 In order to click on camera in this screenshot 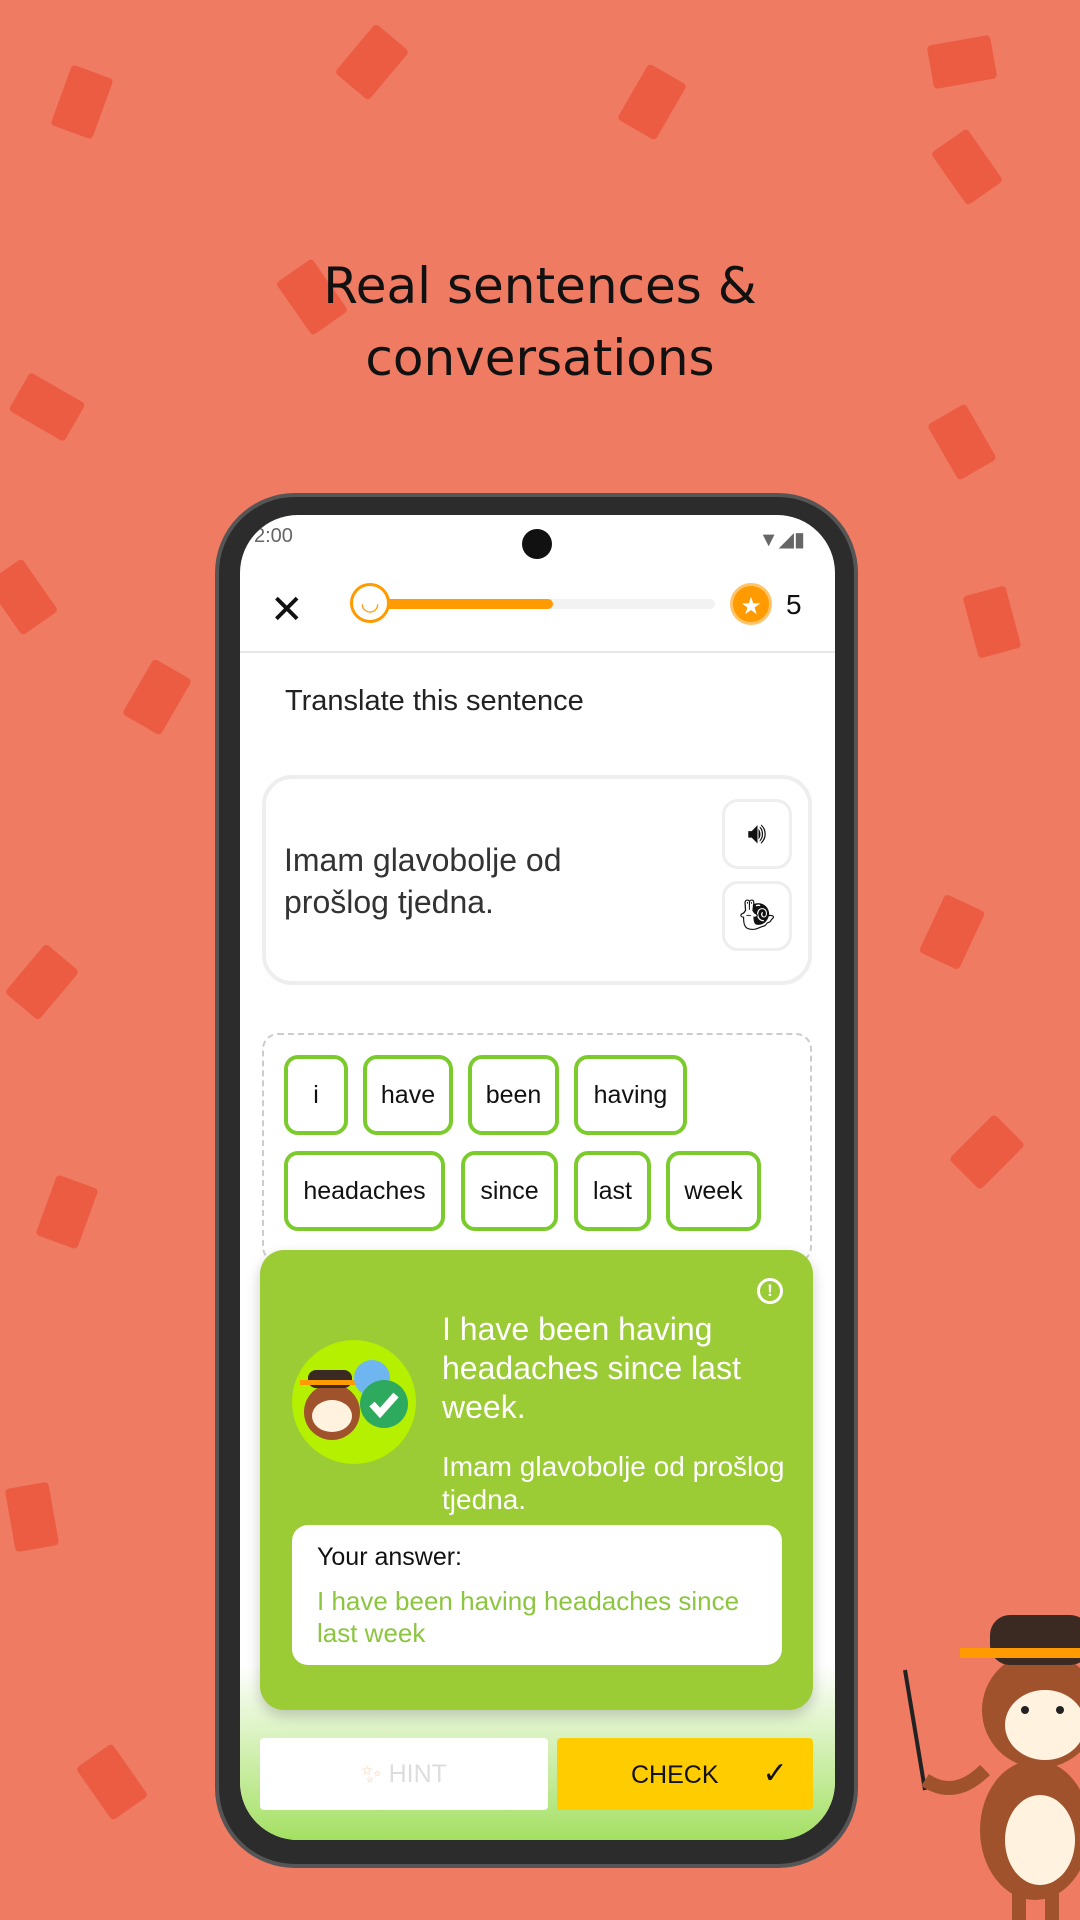, I will do `click(537, 544)`.